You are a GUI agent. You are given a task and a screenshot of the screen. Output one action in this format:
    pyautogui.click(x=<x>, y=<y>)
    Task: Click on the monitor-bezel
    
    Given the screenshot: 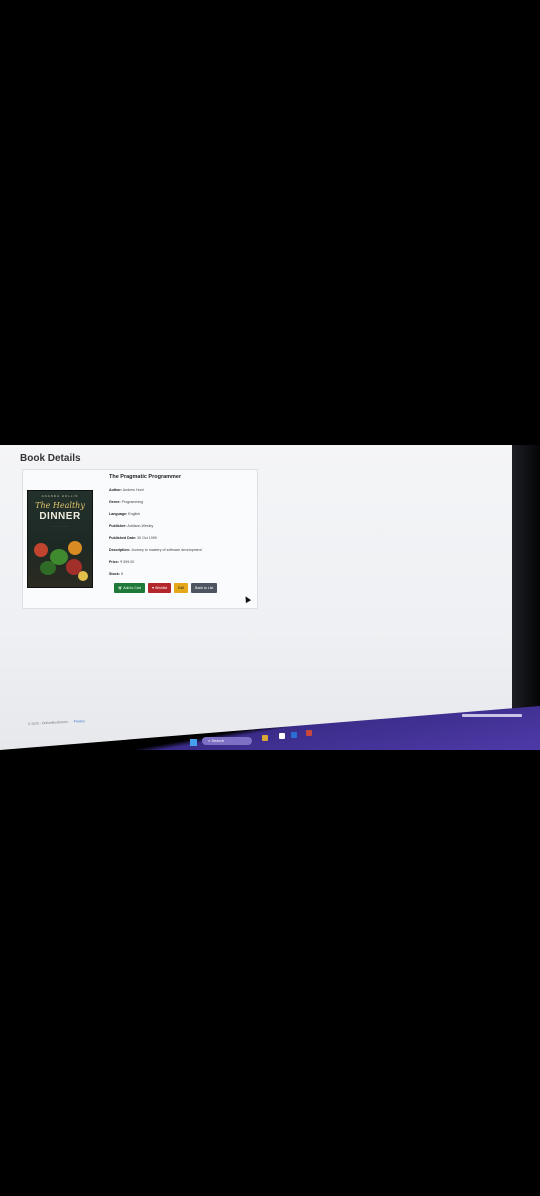 What is the action you would take?
    pyautogui.click(x=526, y=597)
    